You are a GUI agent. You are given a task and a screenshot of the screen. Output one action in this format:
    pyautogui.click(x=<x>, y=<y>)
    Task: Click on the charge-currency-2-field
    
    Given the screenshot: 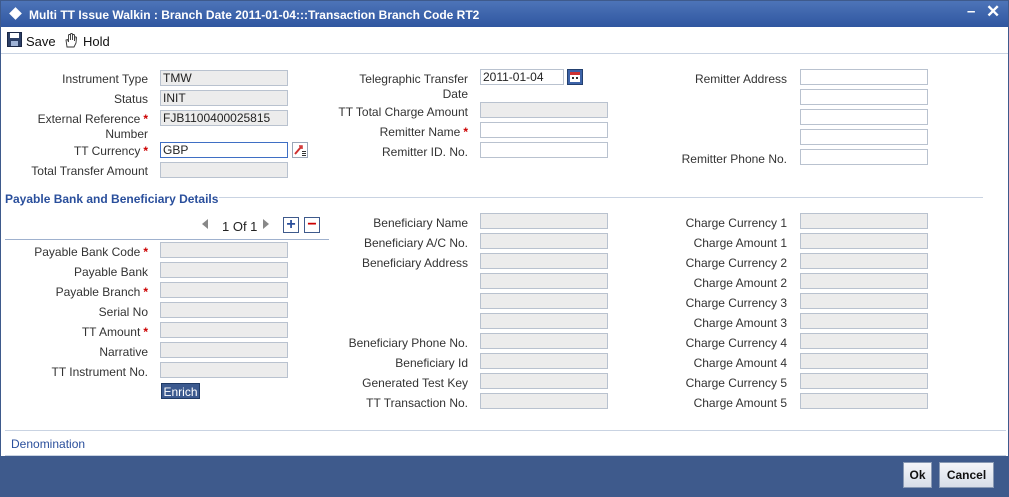 What is the action you would take?
    pyautogui.click(x=864, y=261)
    